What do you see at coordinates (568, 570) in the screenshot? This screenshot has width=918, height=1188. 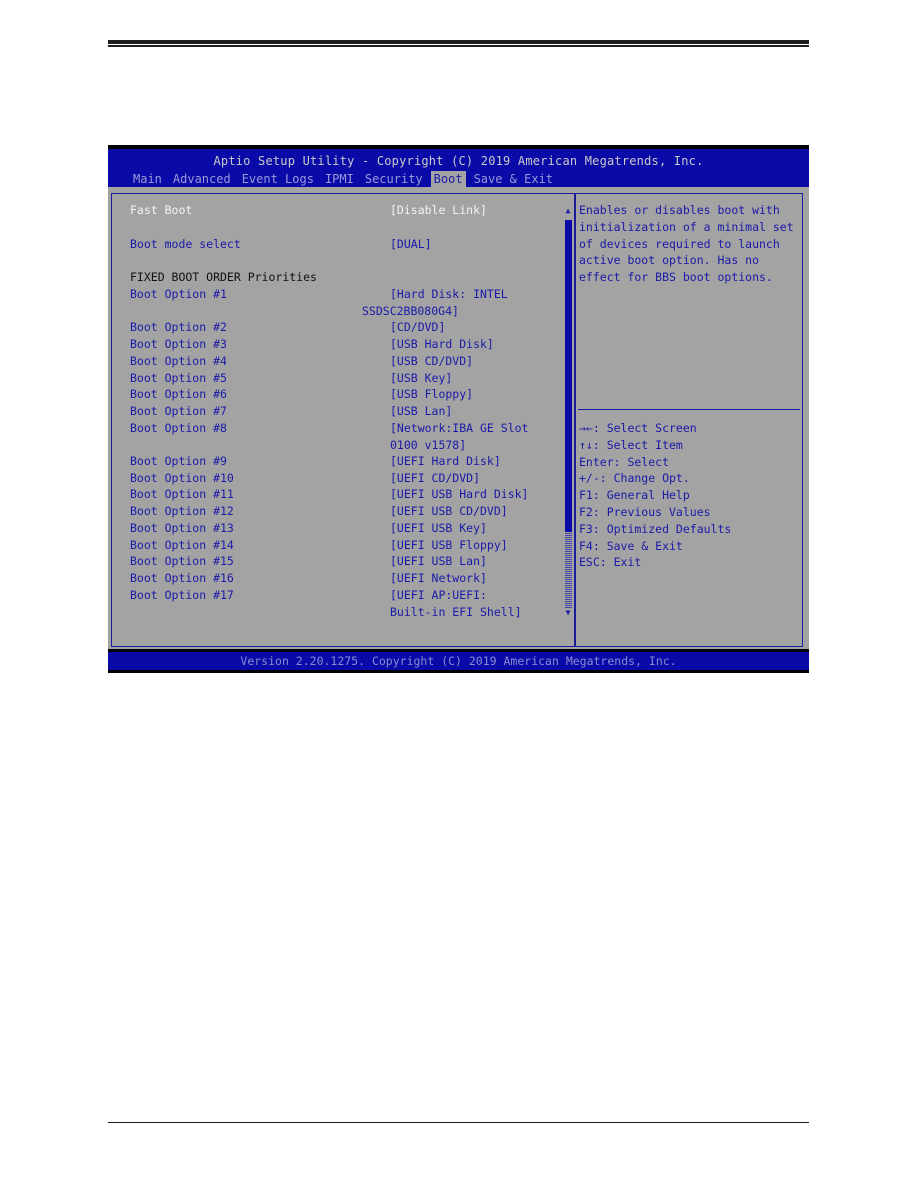 I see `scrollbar-track` at bounding box center [568, 570].